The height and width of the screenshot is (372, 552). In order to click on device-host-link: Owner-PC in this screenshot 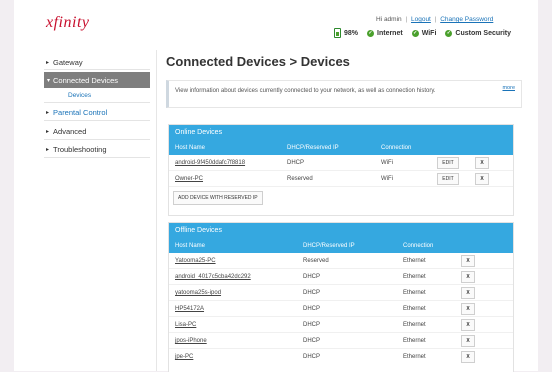, I will do `click(189, 179)`.